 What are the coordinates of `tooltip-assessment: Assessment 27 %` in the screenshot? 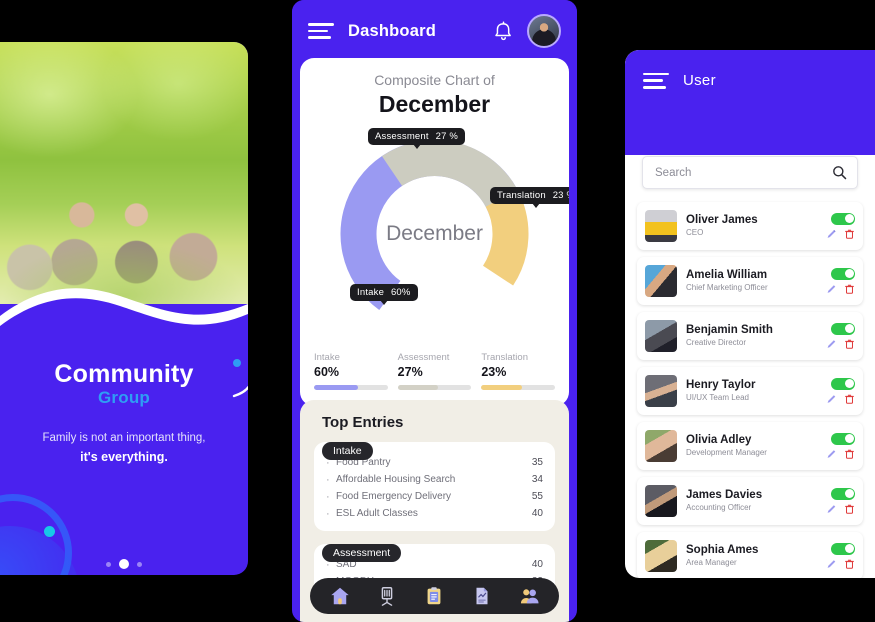 It's located at (417, 138).